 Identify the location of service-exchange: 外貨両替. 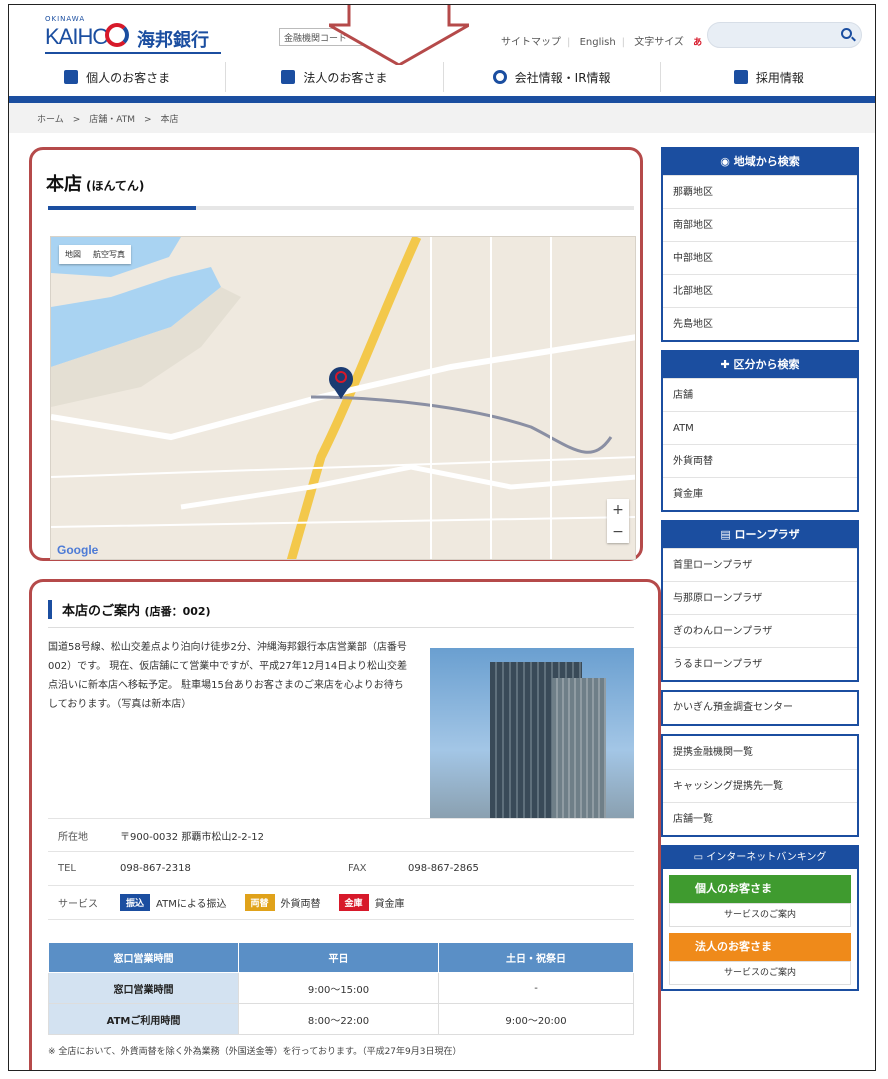
(300, 904).